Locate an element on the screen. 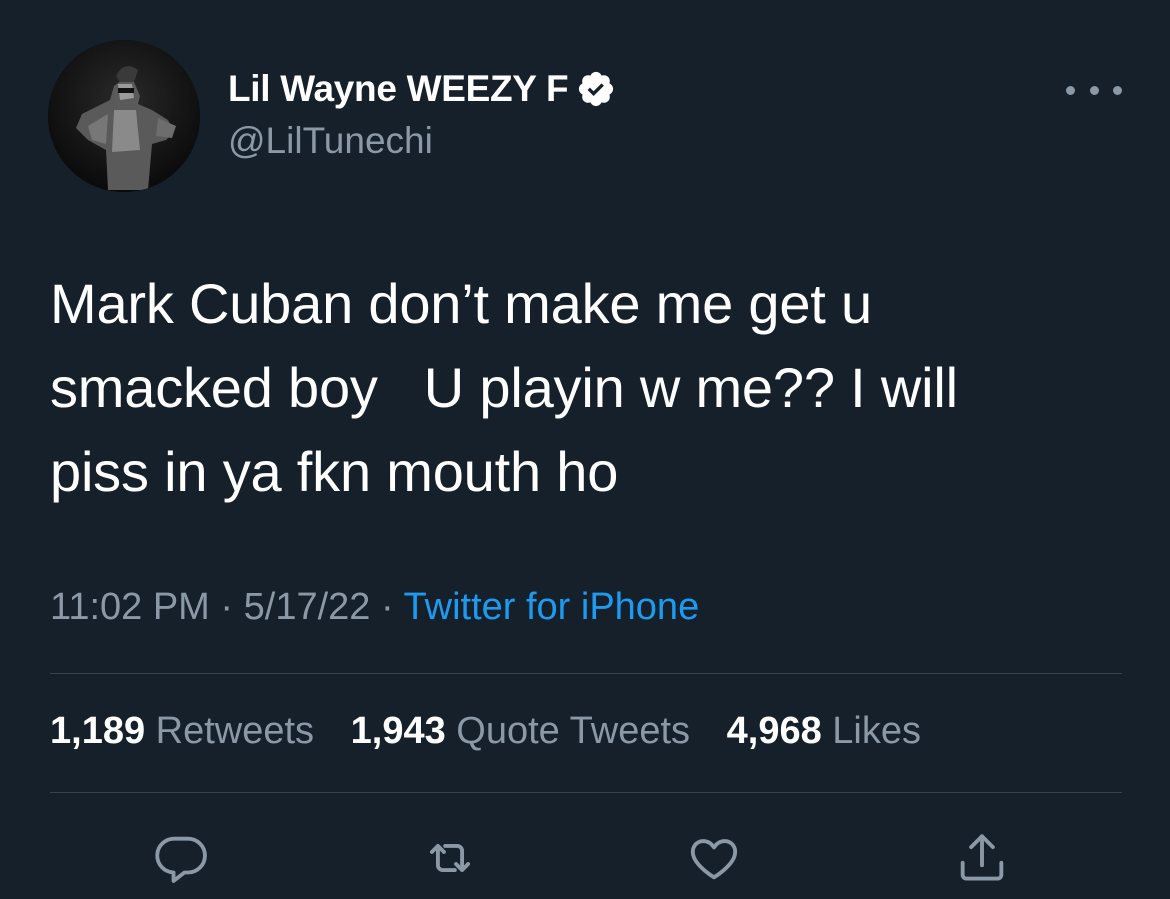  like-icon is located at coordinates (714, 859).